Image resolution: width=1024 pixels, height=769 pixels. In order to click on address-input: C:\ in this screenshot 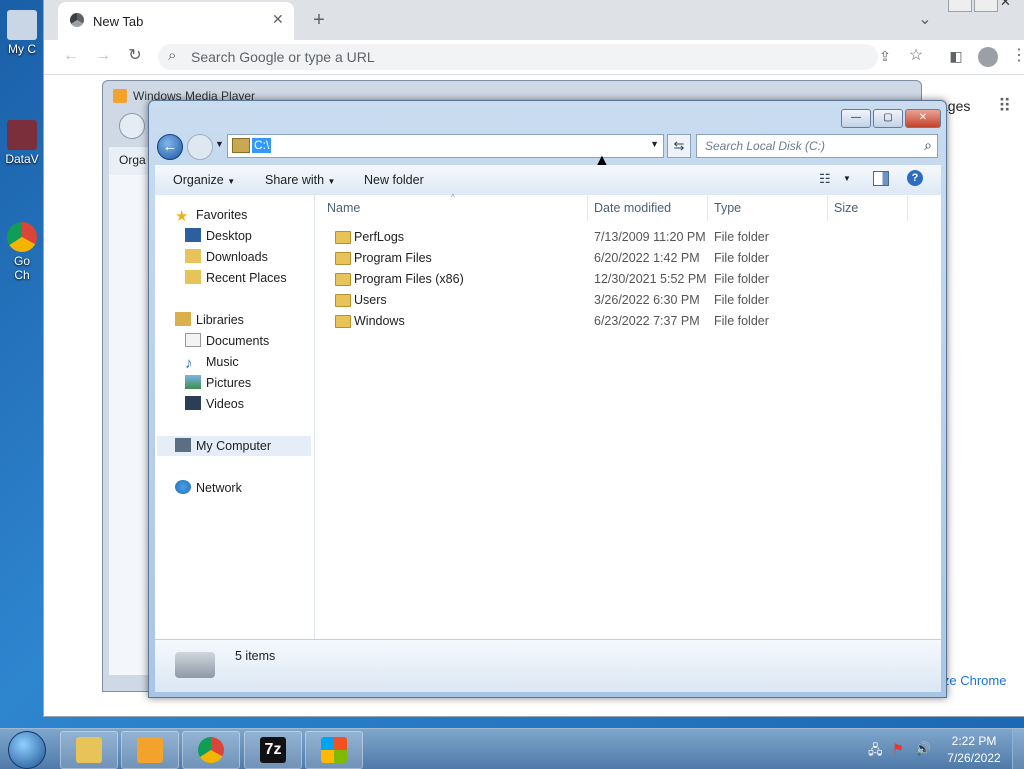, I will do `click(262, 145)`.